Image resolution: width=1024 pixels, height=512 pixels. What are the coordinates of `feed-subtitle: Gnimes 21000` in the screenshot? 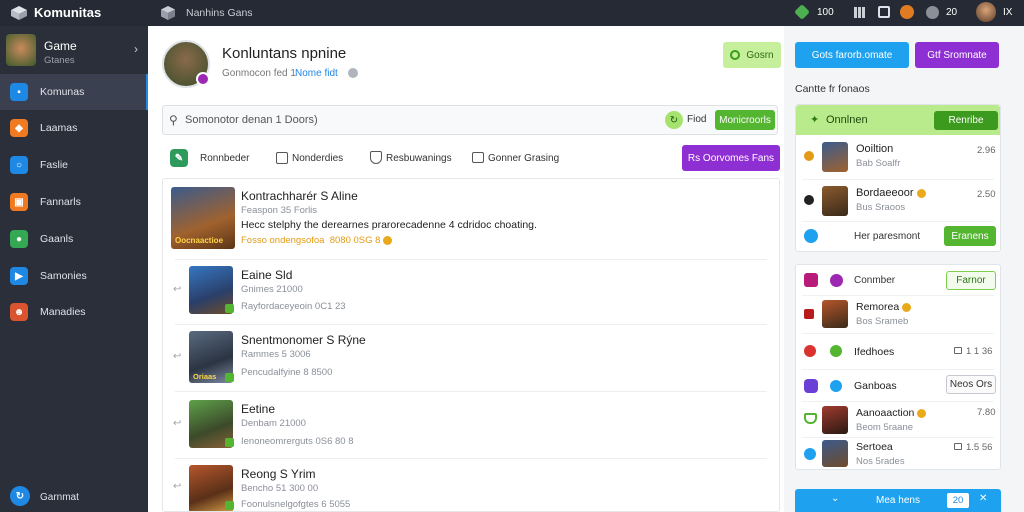 It's located at (272, 289).